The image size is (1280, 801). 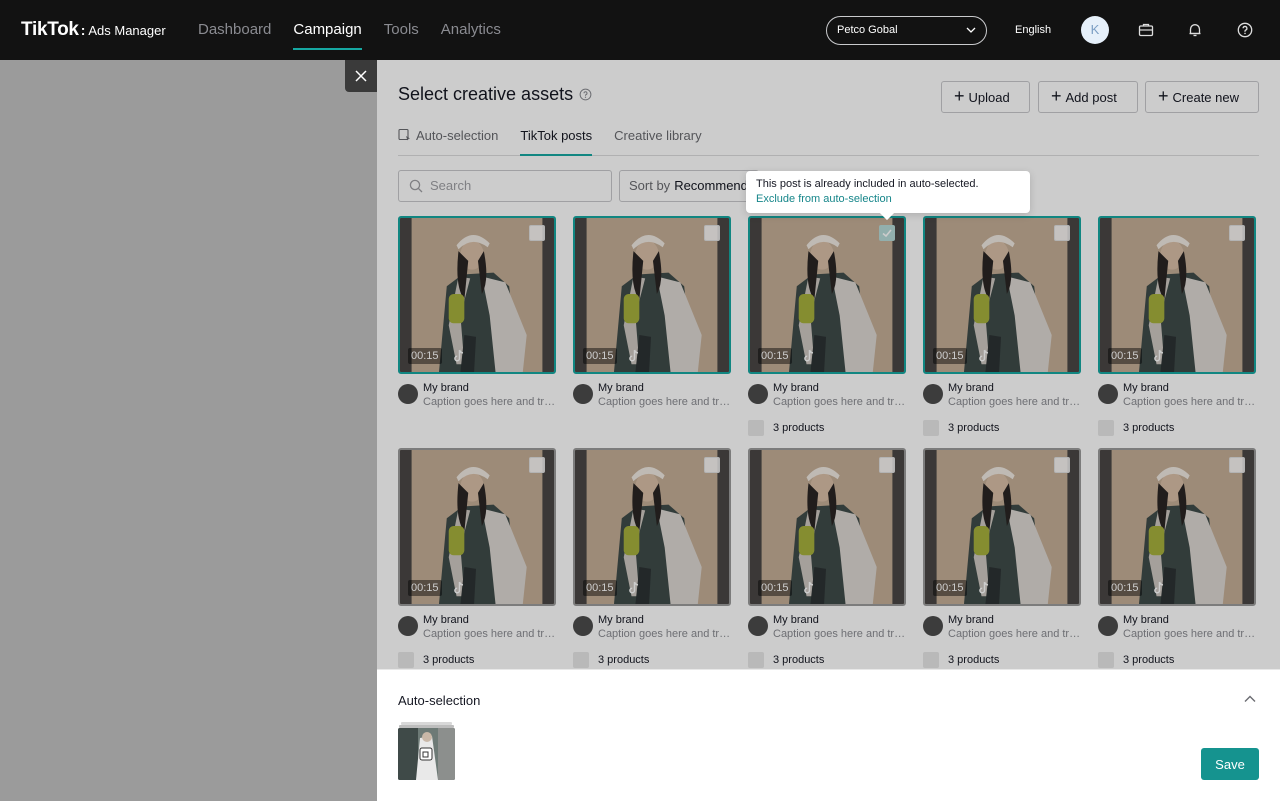 I want to click on nav-campaign: Campaign, so click(x=328, y=30).